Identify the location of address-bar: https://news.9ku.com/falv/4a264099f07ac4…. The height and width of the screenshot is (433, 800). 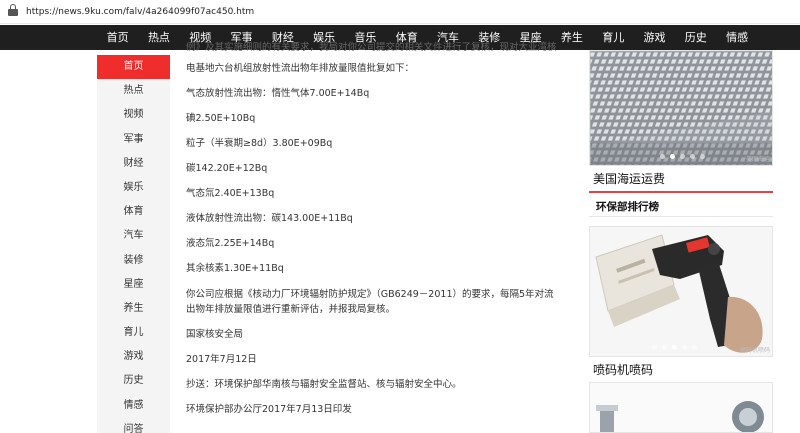
(400, 12).